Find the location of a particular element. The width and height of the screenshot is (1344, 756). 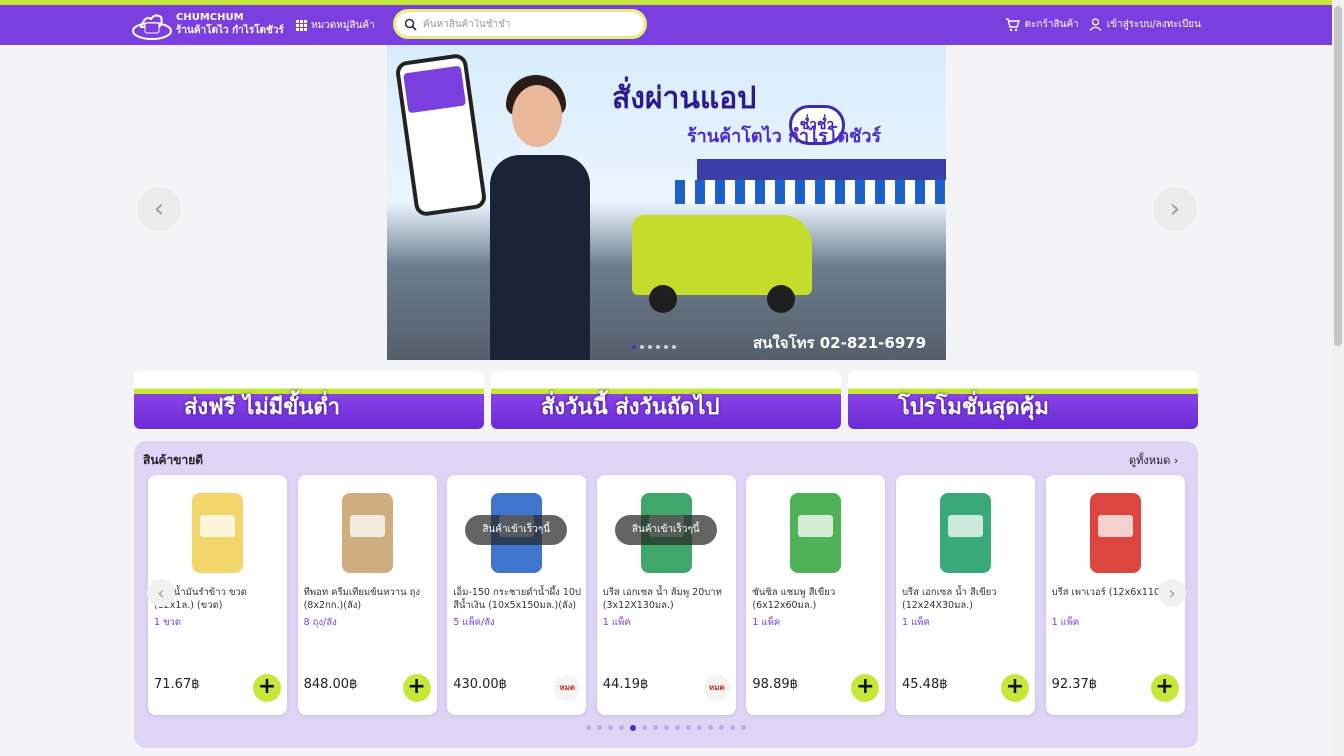

promo-free-shipping: ส่งฟรี ไม่มีขั้นต่ำ is located at coordinates (309, 400).